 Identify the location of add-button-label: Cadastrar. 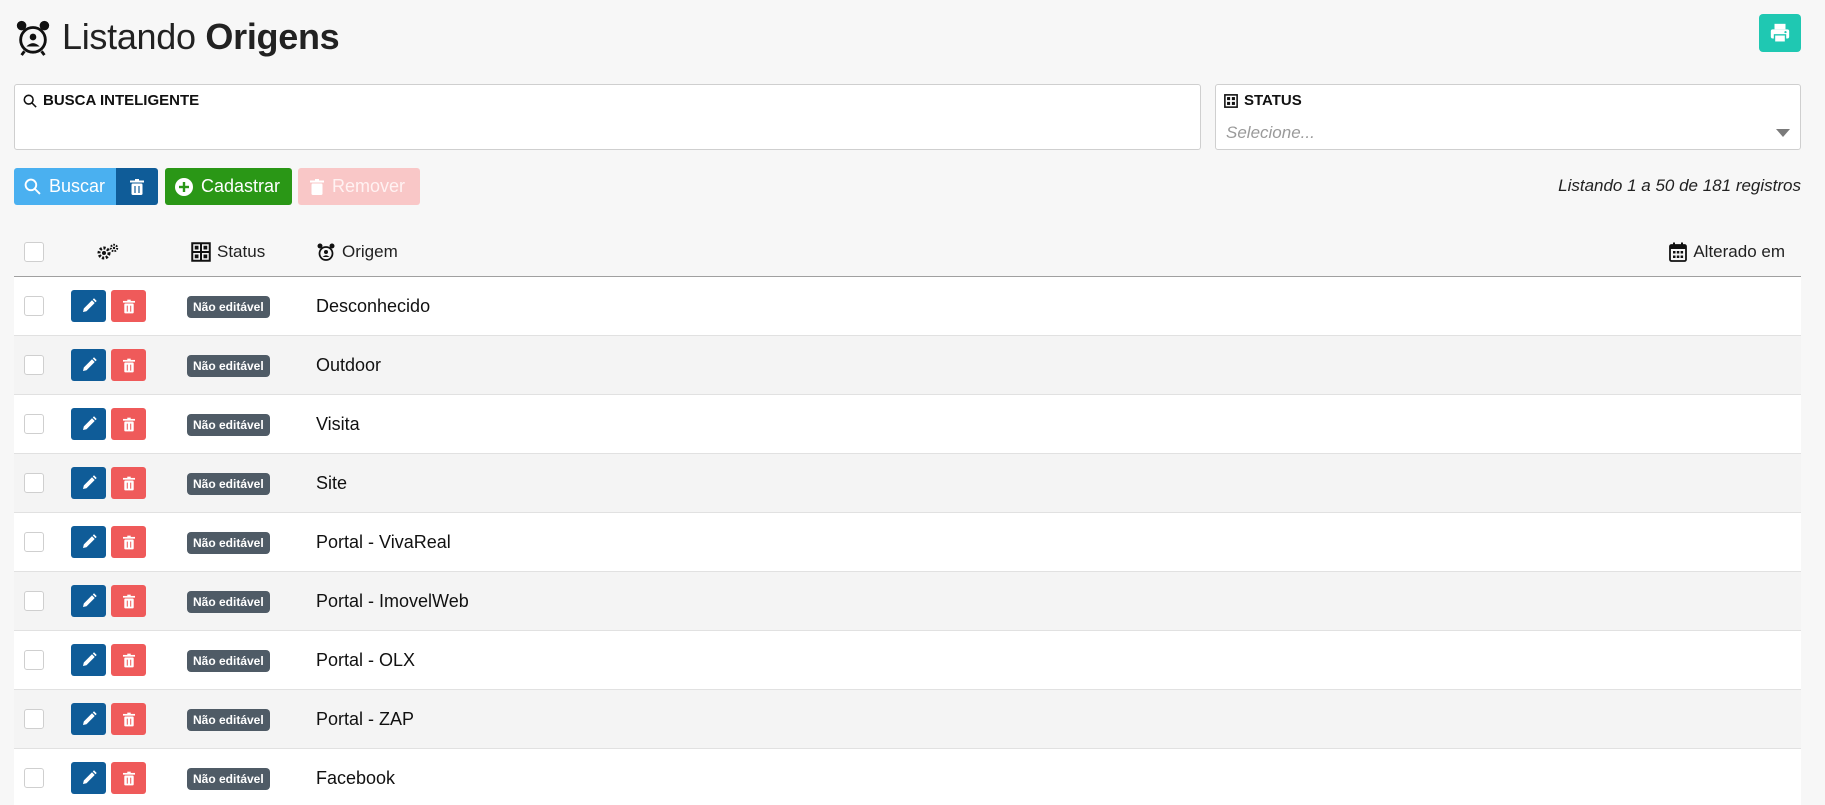
(241, 186).